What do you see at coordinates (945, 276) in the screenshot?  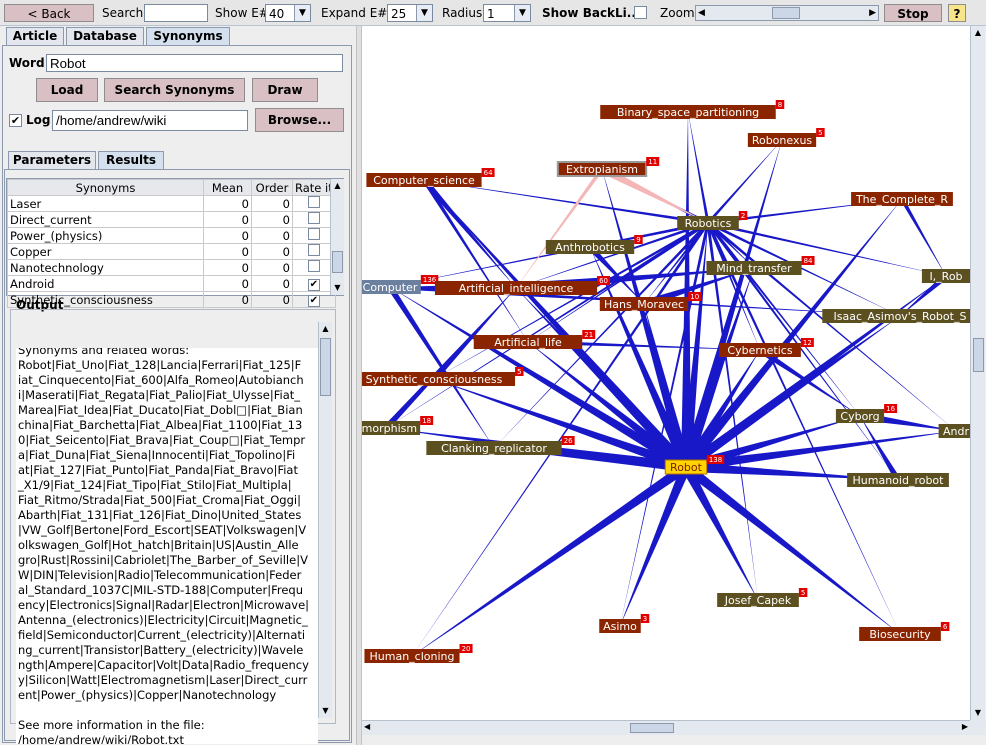 I see `graph-node-irob: I,_Rob` at bounding box center [945, 276].